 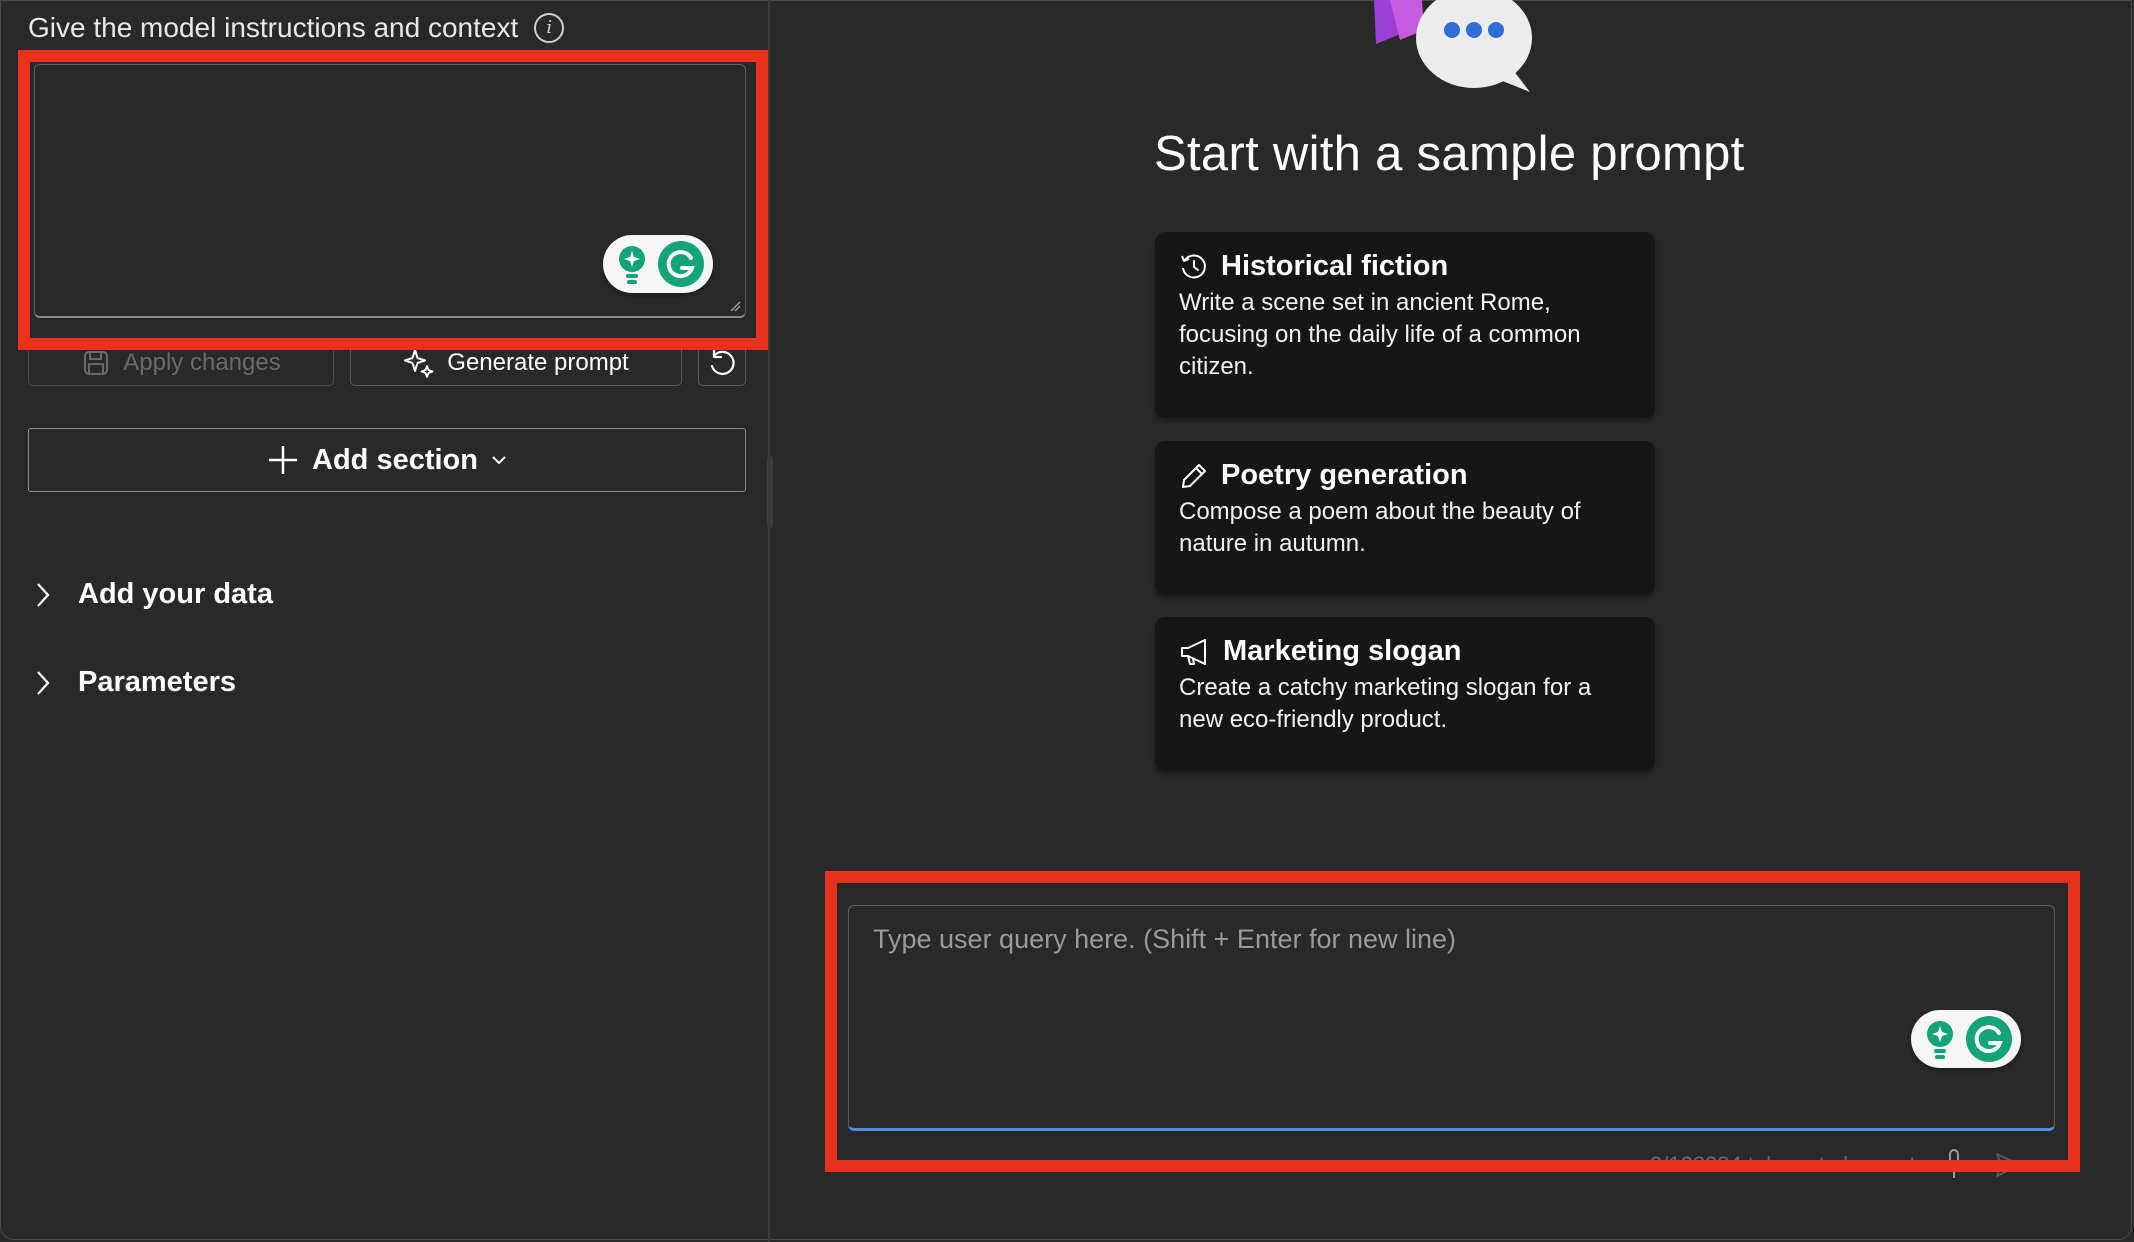 I want to click on poetry-generation-title: Poetry generation, so click(x=1344, y=475).